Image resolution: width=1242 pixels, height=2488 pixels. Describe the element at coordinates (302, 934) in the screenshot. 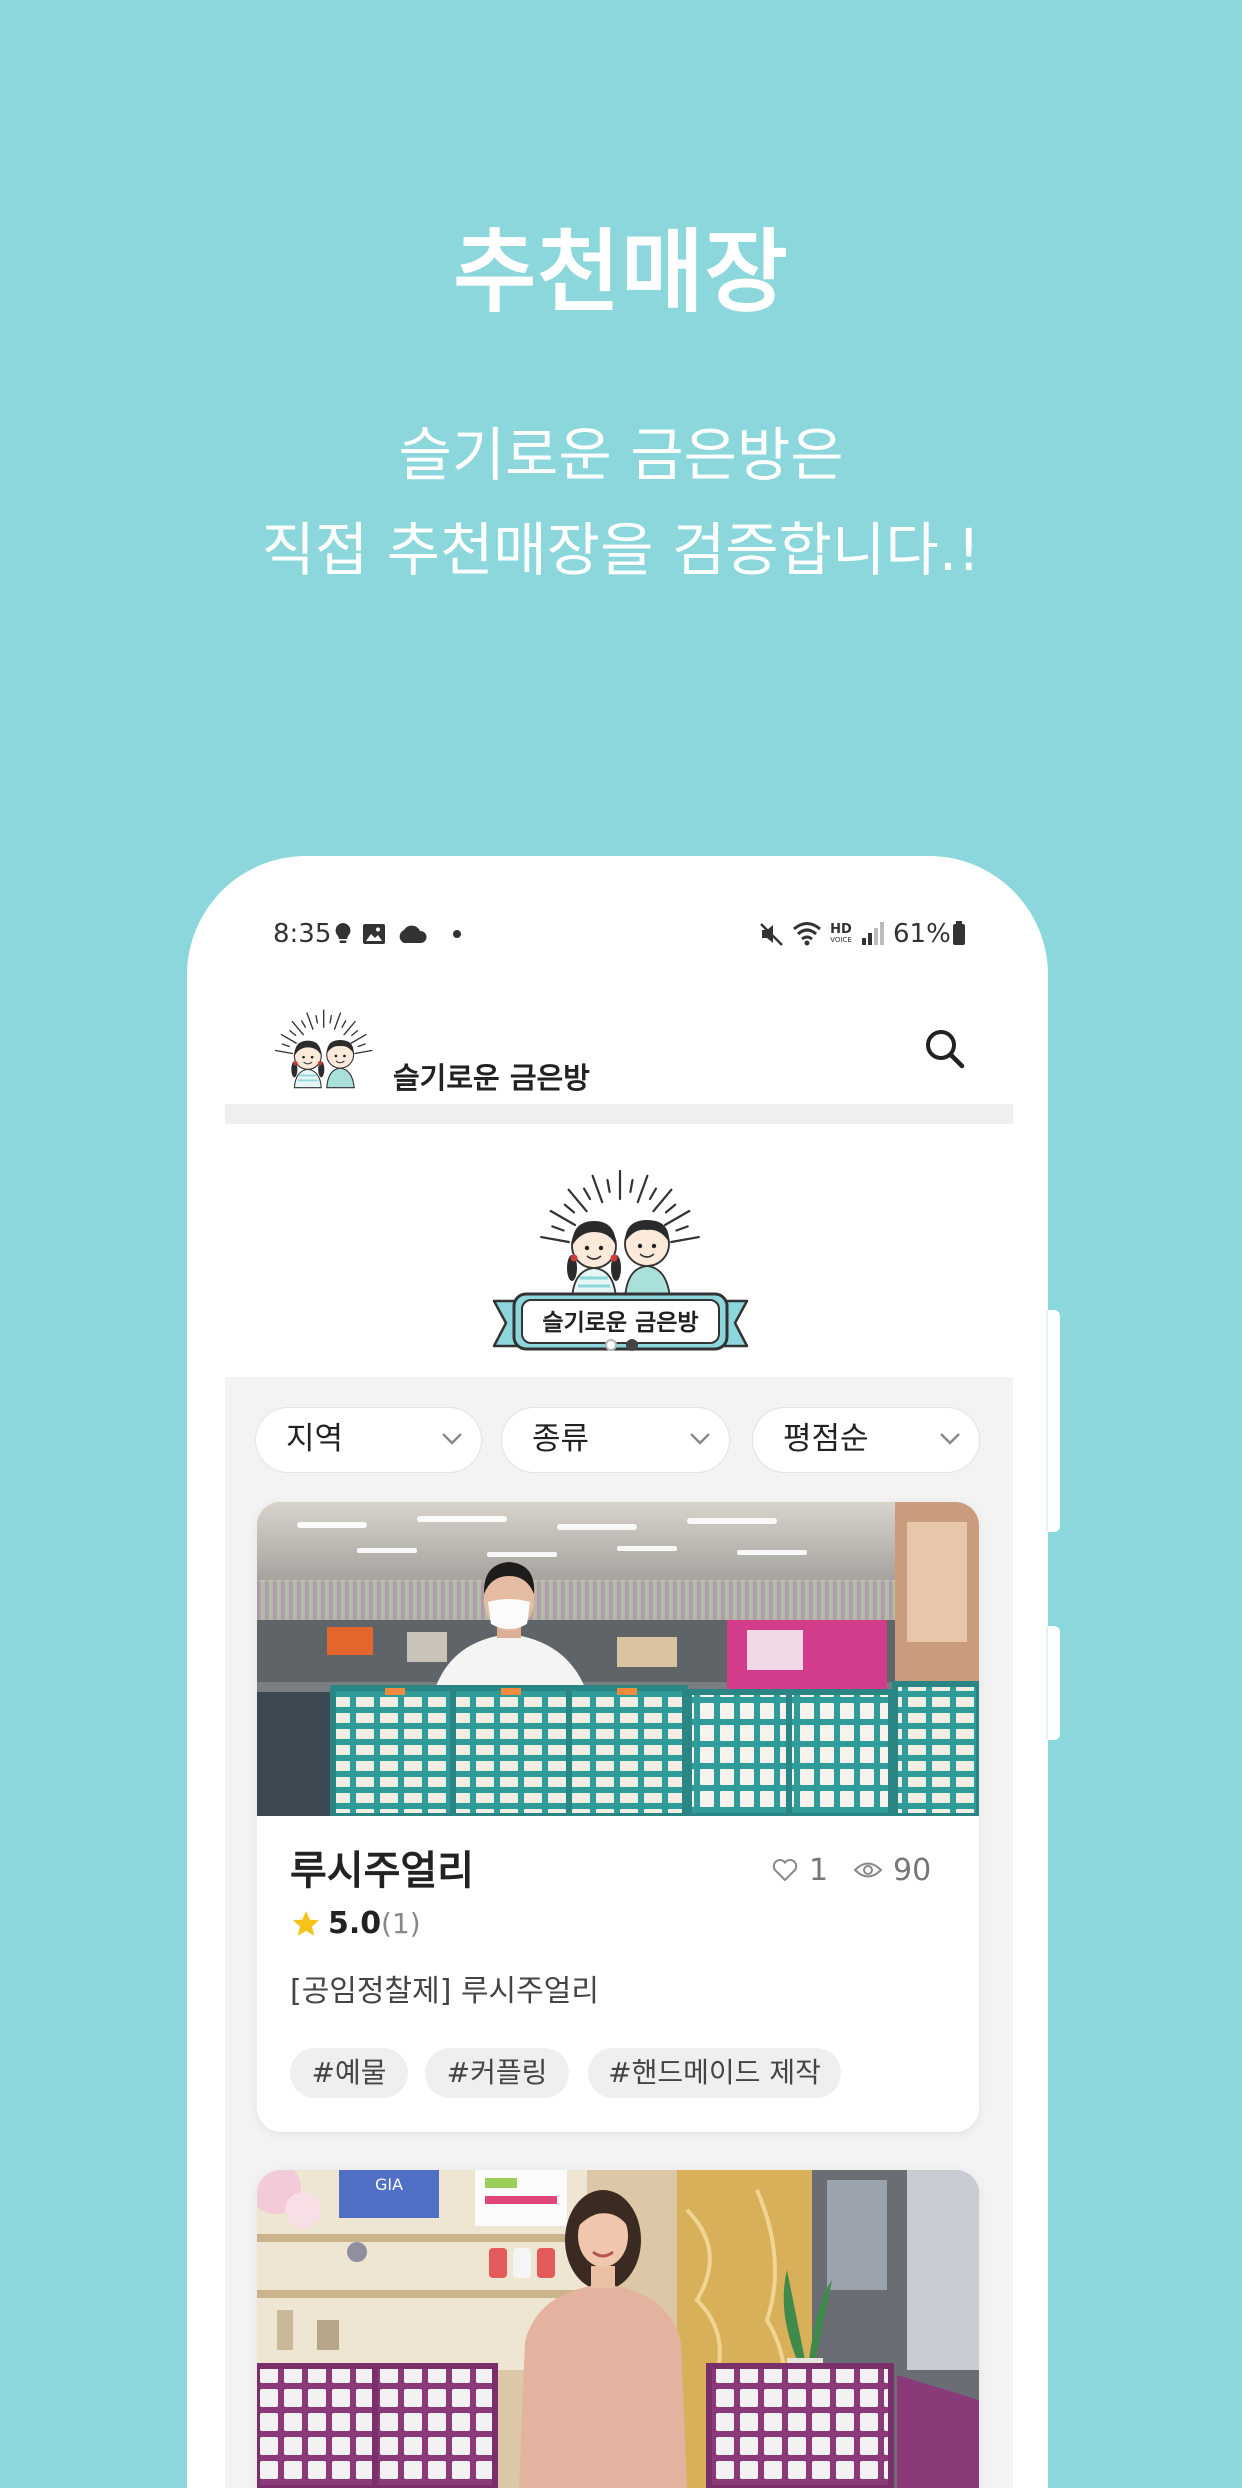

I see `status-time: 8:35` at that location.